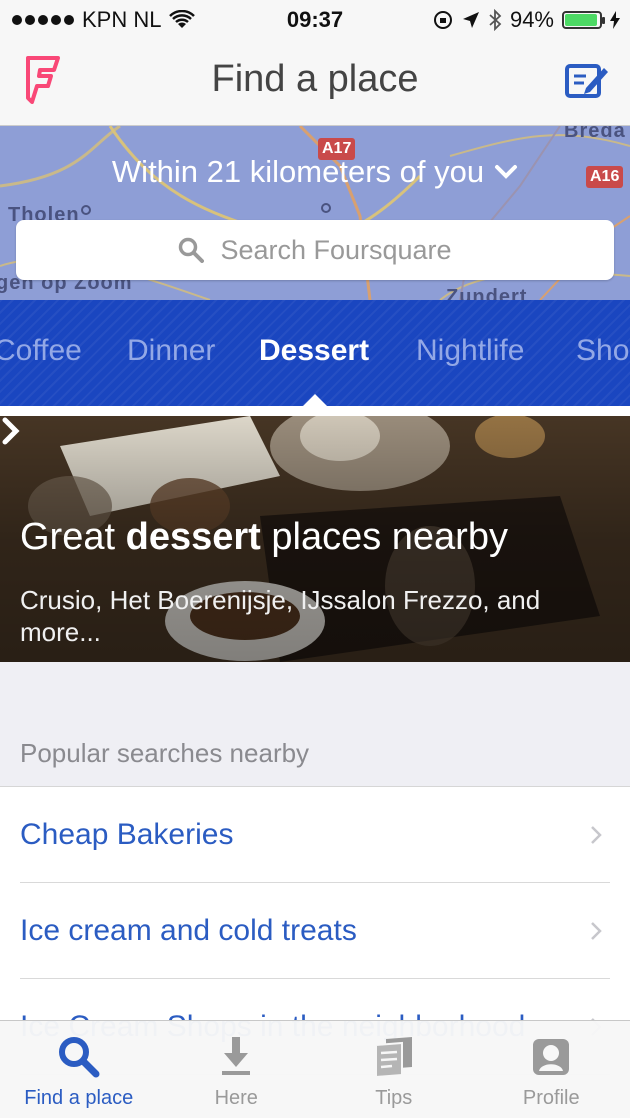 The width and height of the screenshot is (630, 1118). I want to click on here-icon, so click(236, 1056).